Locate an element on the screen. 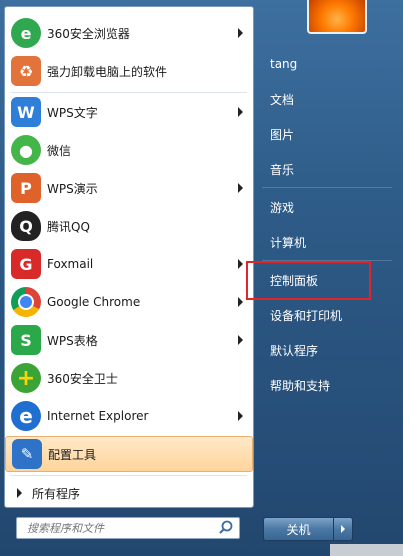  right-item-user: tang is located at coordinates (327, 64).